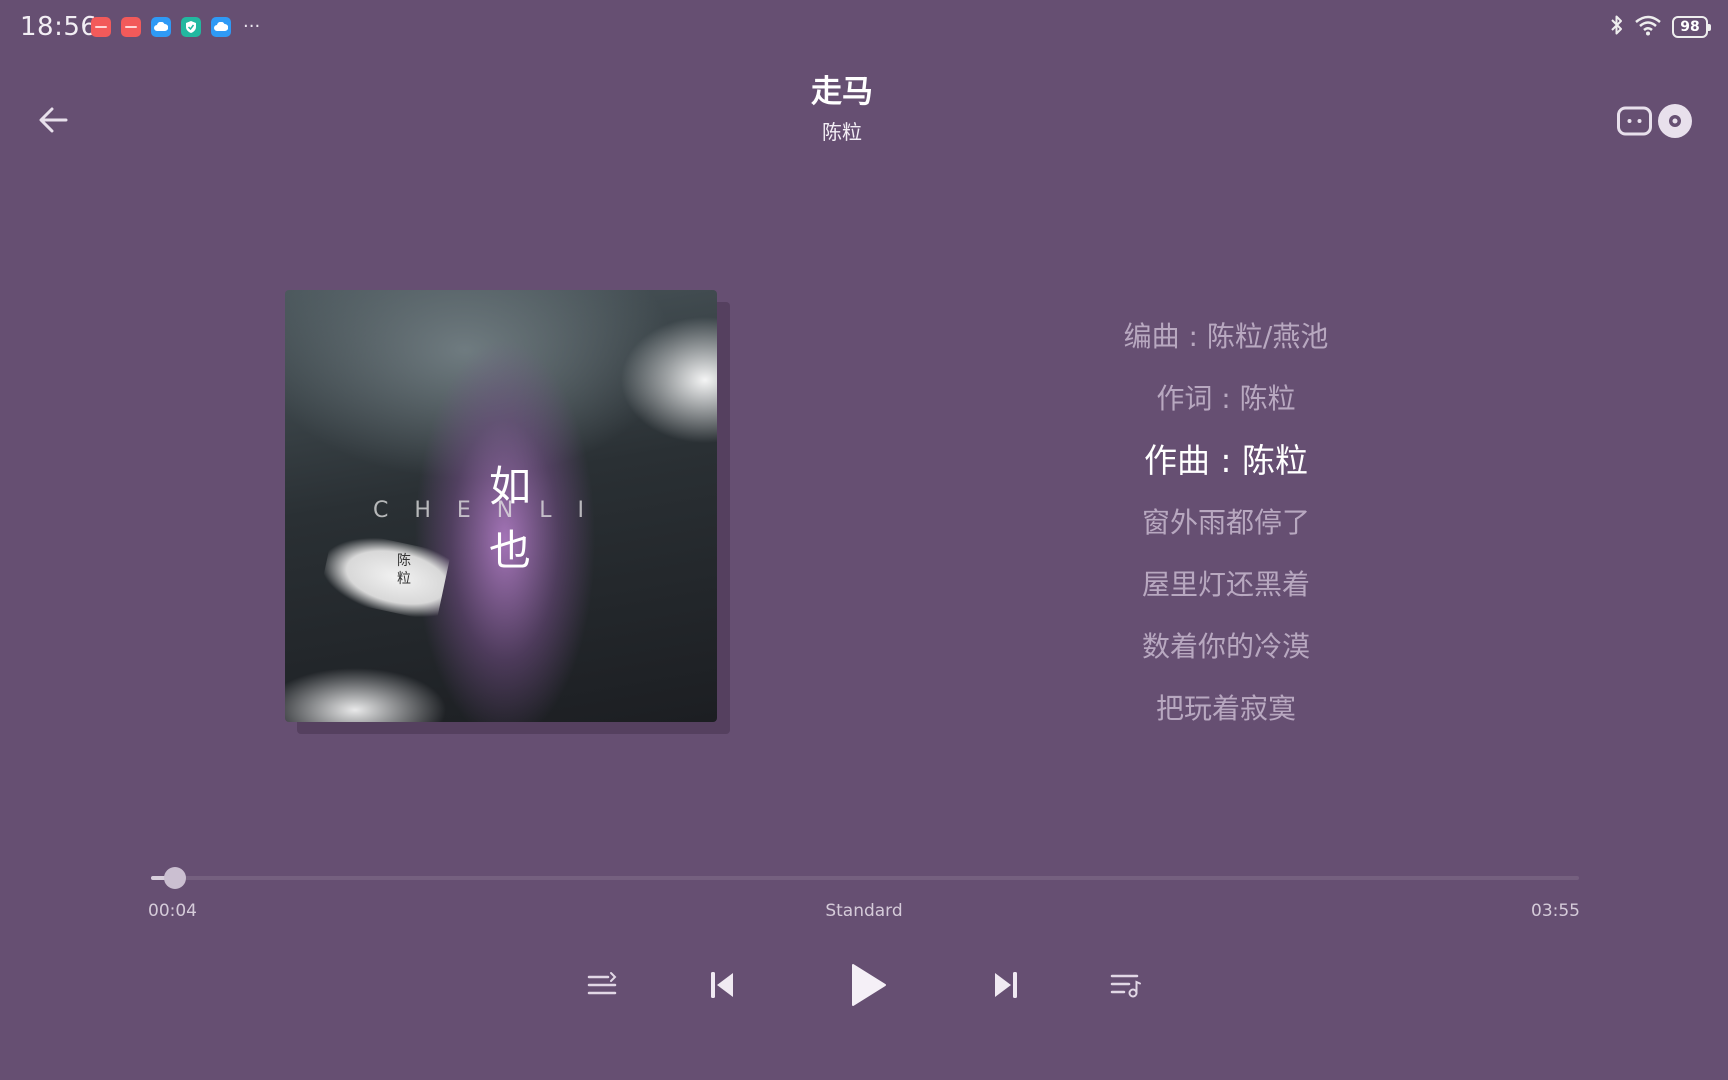  What do you see at coordinates (842, 130) in the screenshot?
I see `song-artist: 陈粒` at bounding box center [842, 130].